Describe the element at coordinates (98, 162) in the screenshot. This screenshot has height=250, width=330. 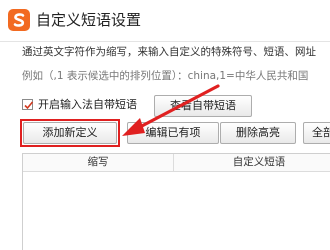
I see `column-header-abbreviation: 缩写` at that location.